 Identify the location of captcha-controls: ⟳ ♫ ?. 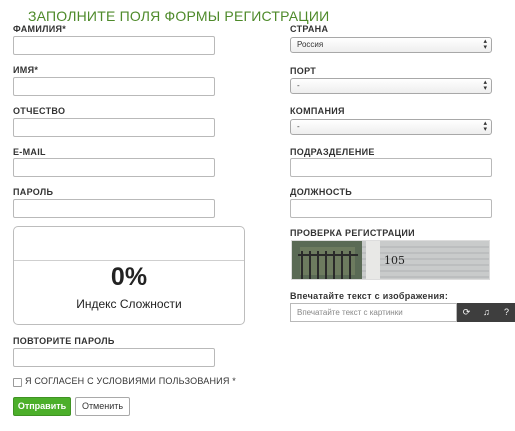
(486, 312).